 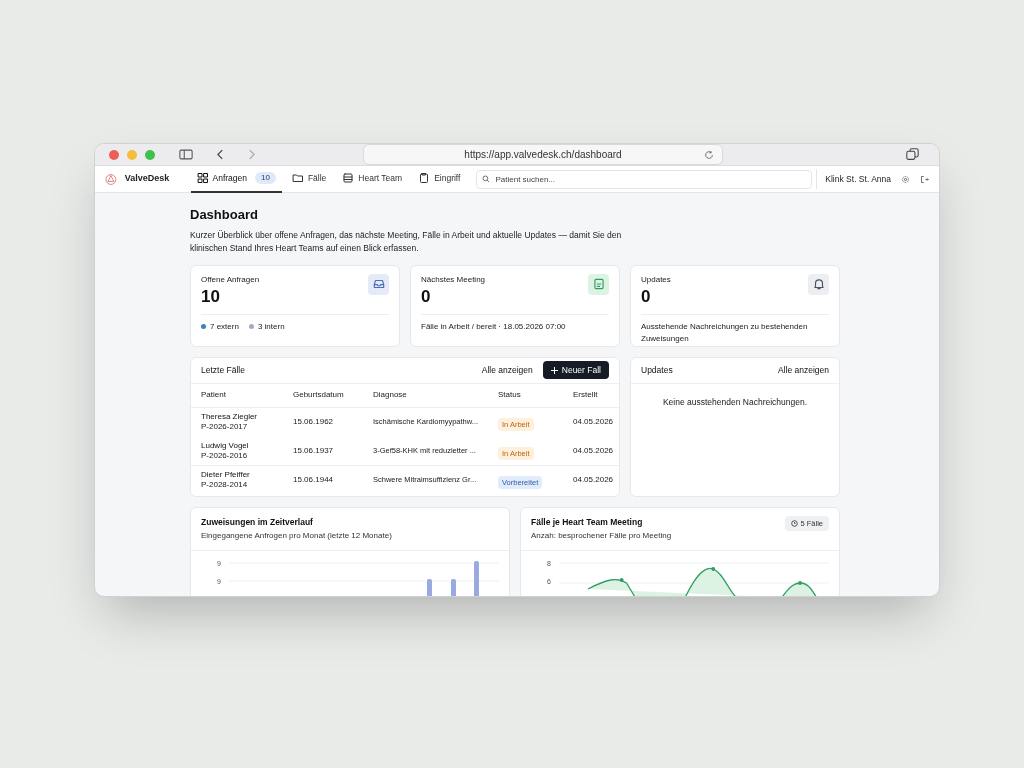 What do you see at coordinates (114, 154) in the screenshot?
I see `close-icon` at bounding box center [114, 154].